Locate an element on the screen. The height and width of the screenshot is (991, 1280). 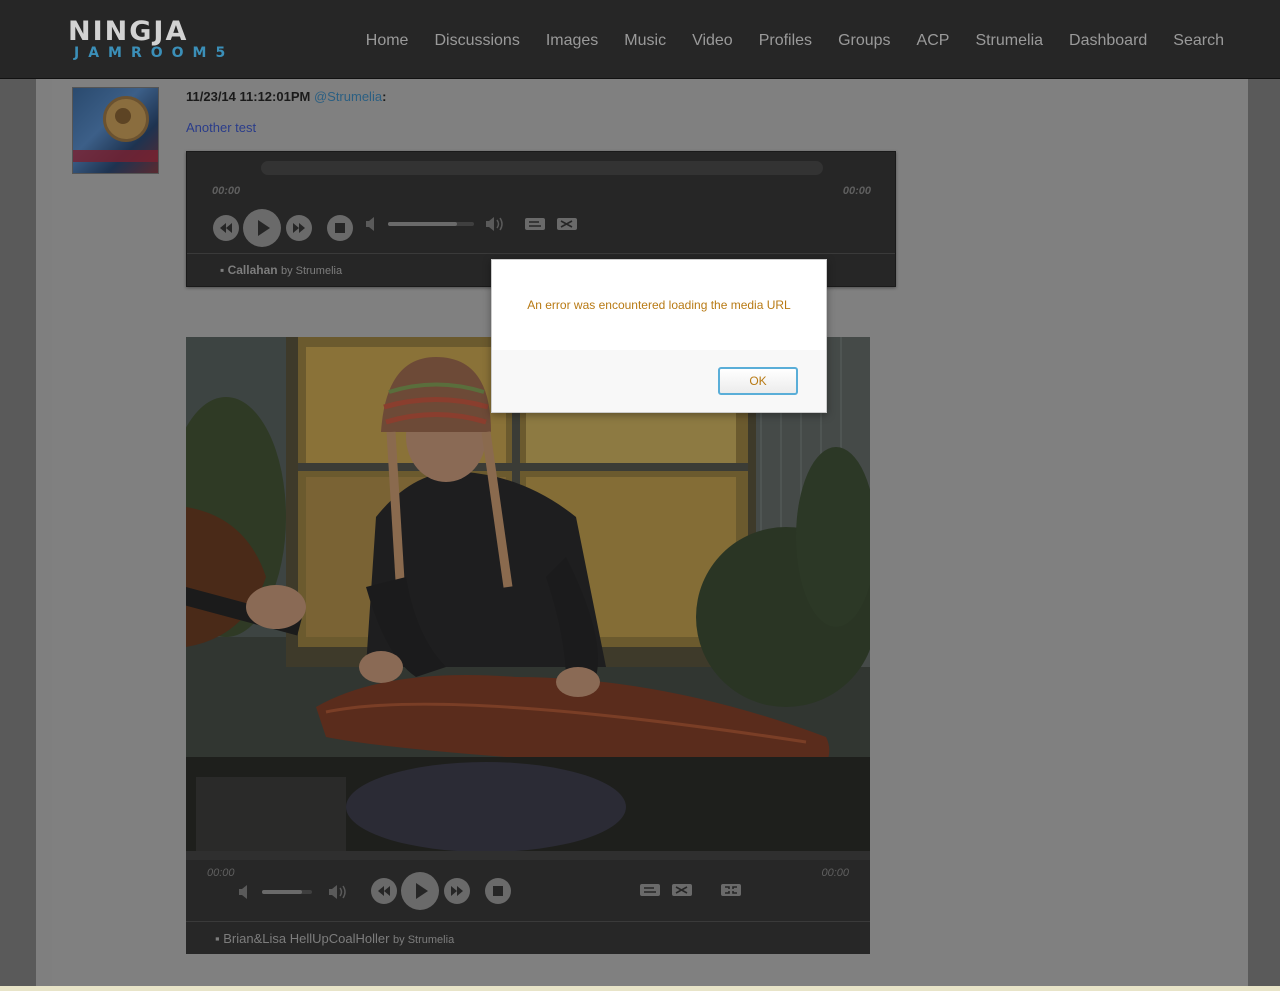
video-volume-slider is located at coordinates (287, 892).